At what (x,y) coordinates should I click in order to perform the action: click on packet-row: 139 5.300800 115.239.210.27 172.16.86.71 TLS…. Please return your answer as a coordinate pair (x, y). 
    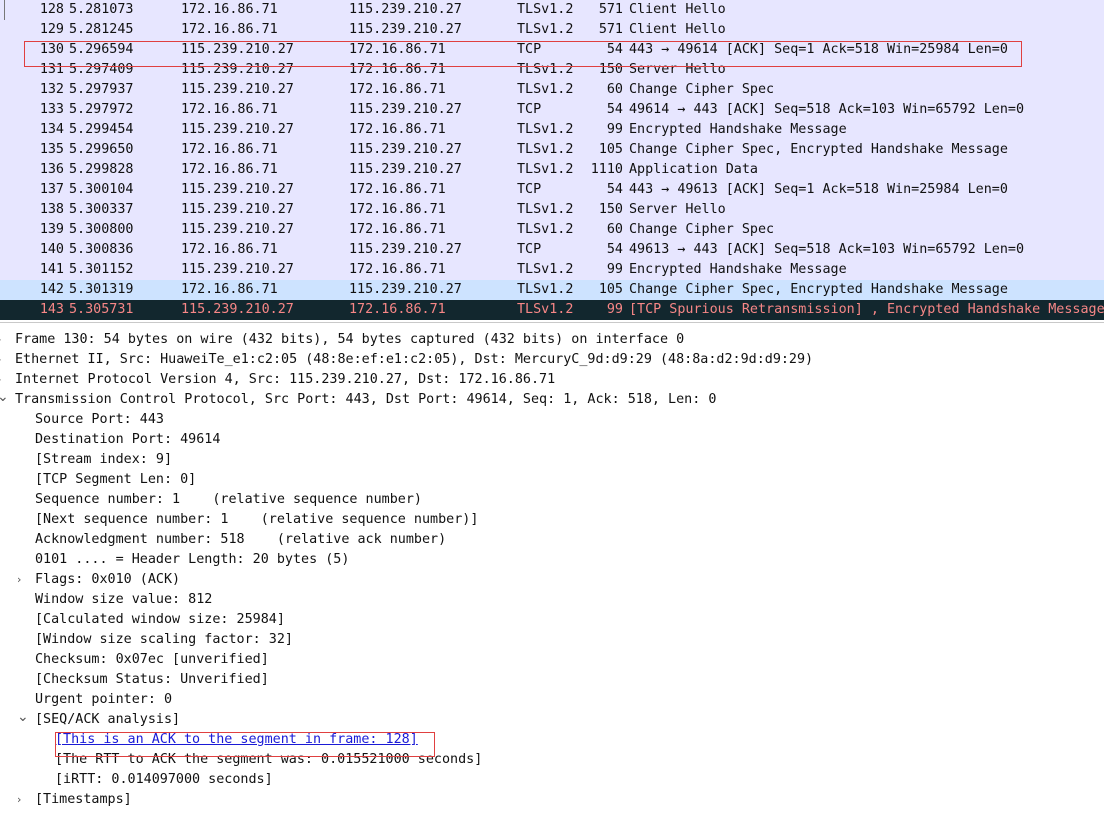
    Looking at the image, I should click on (552, 230).